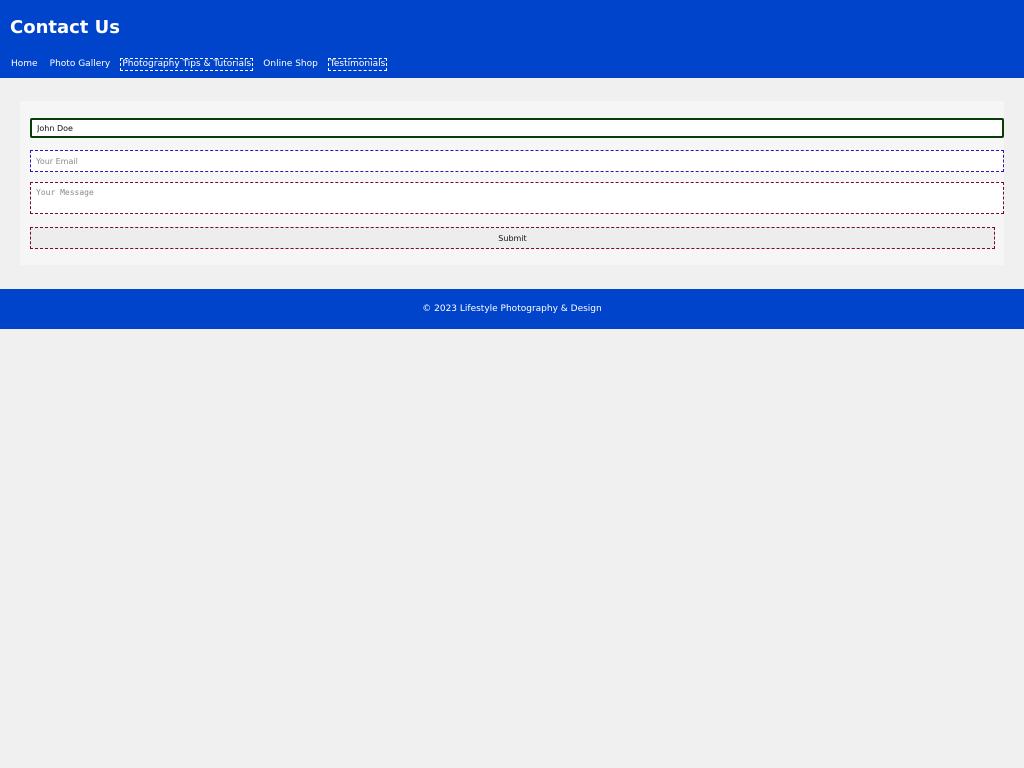 This screenshot has height=768, width=1024. I want to click on message-textarea, so click(517, 198).